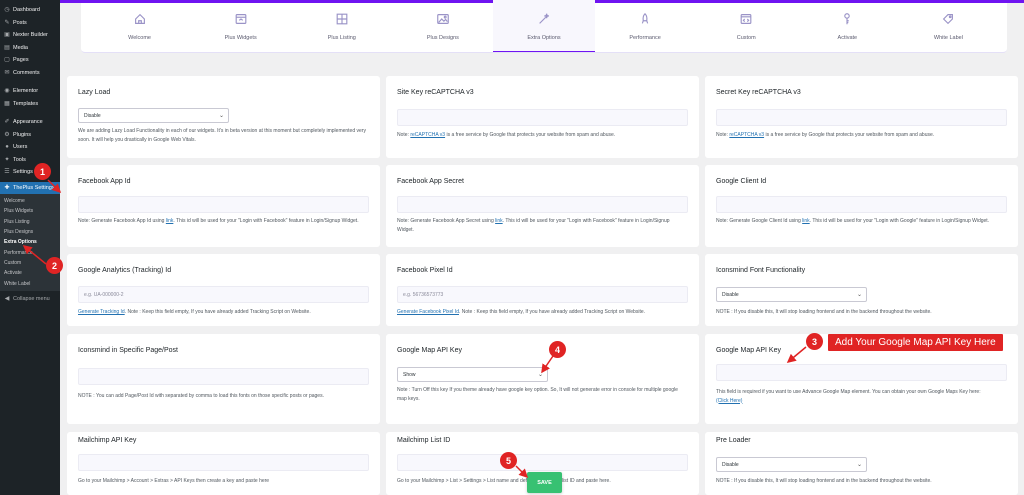 Image resolution: width=1024 pixels, height=495 pixels. I want to click on facebook-app-id-input, so click(223, 204).